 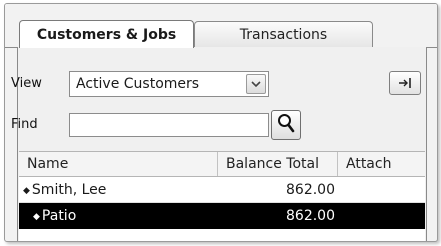 I want to click on row-name-cell: ◆ Patio, so click(x=125, y=216).